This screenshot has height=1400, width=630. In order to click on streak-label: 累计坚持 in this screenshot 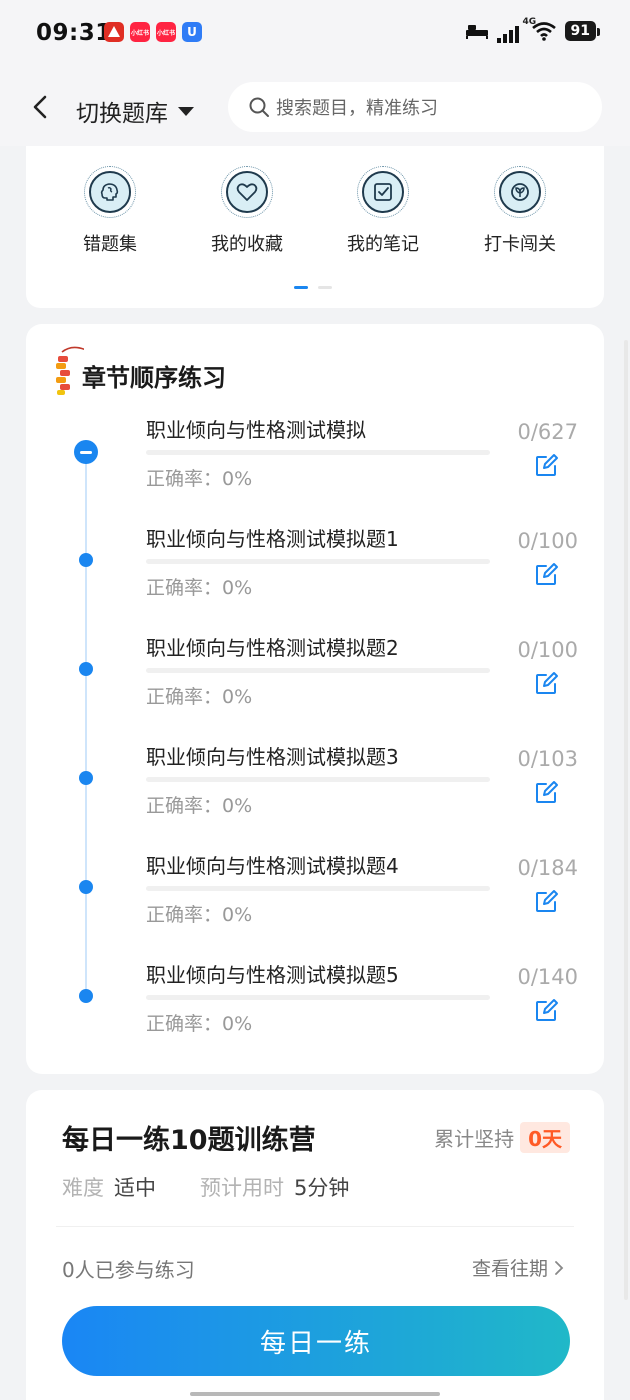, I will do `click(474, 1139)`.